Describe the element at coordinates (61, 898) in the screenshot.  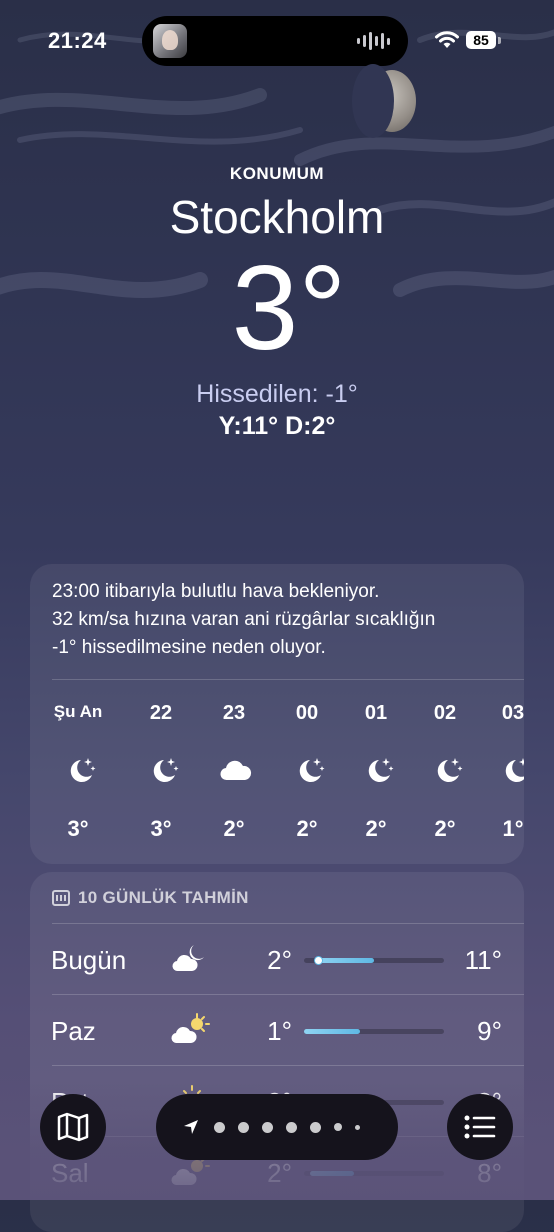
I see `calendar-icon` at that location.